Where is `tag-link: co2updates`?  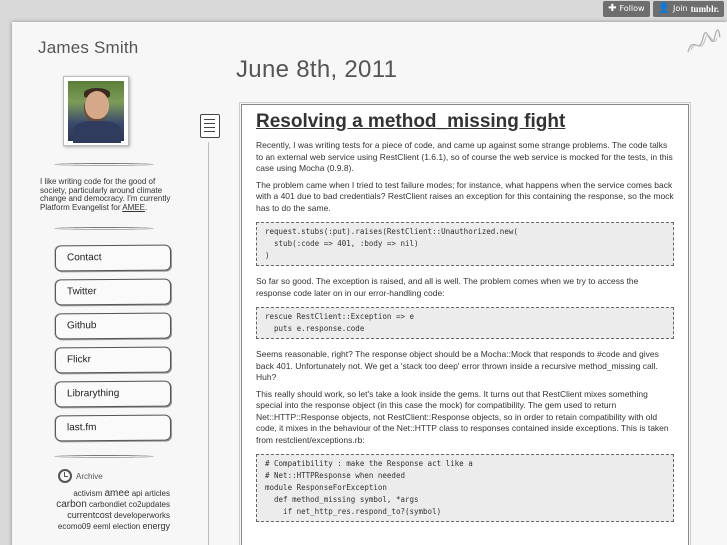
tag-link: co2updates is located at coordinates (149, 504).